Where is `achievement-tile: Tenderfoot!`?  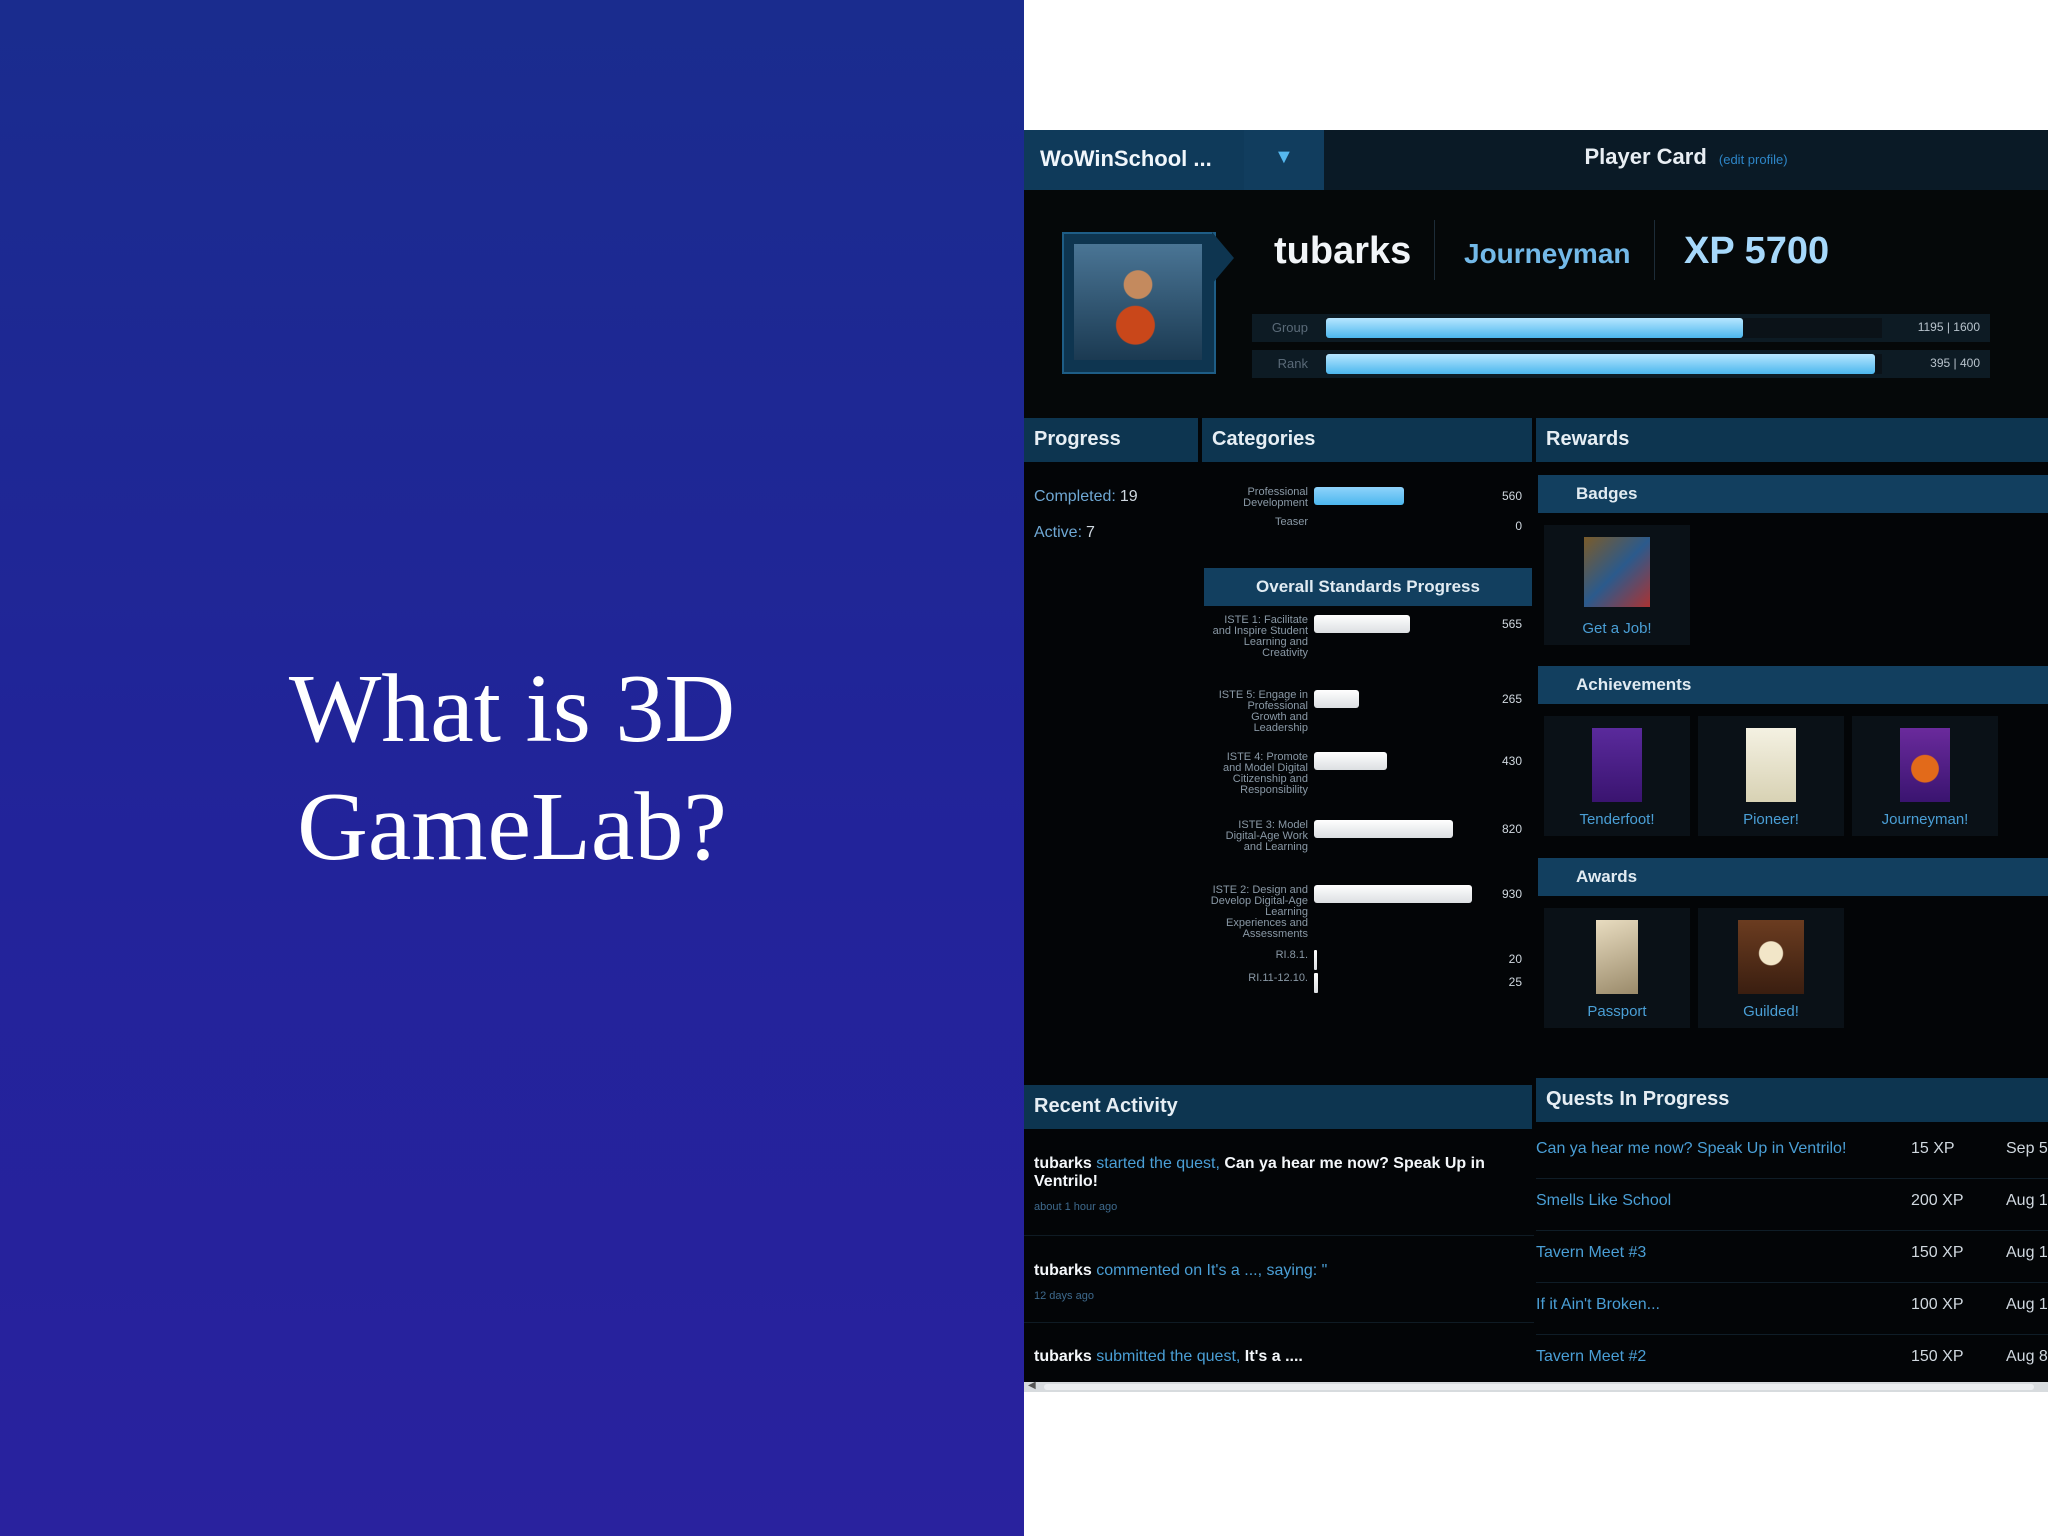
achievement-tile: Tenderfoot! is located at coordinates (1617, 776).